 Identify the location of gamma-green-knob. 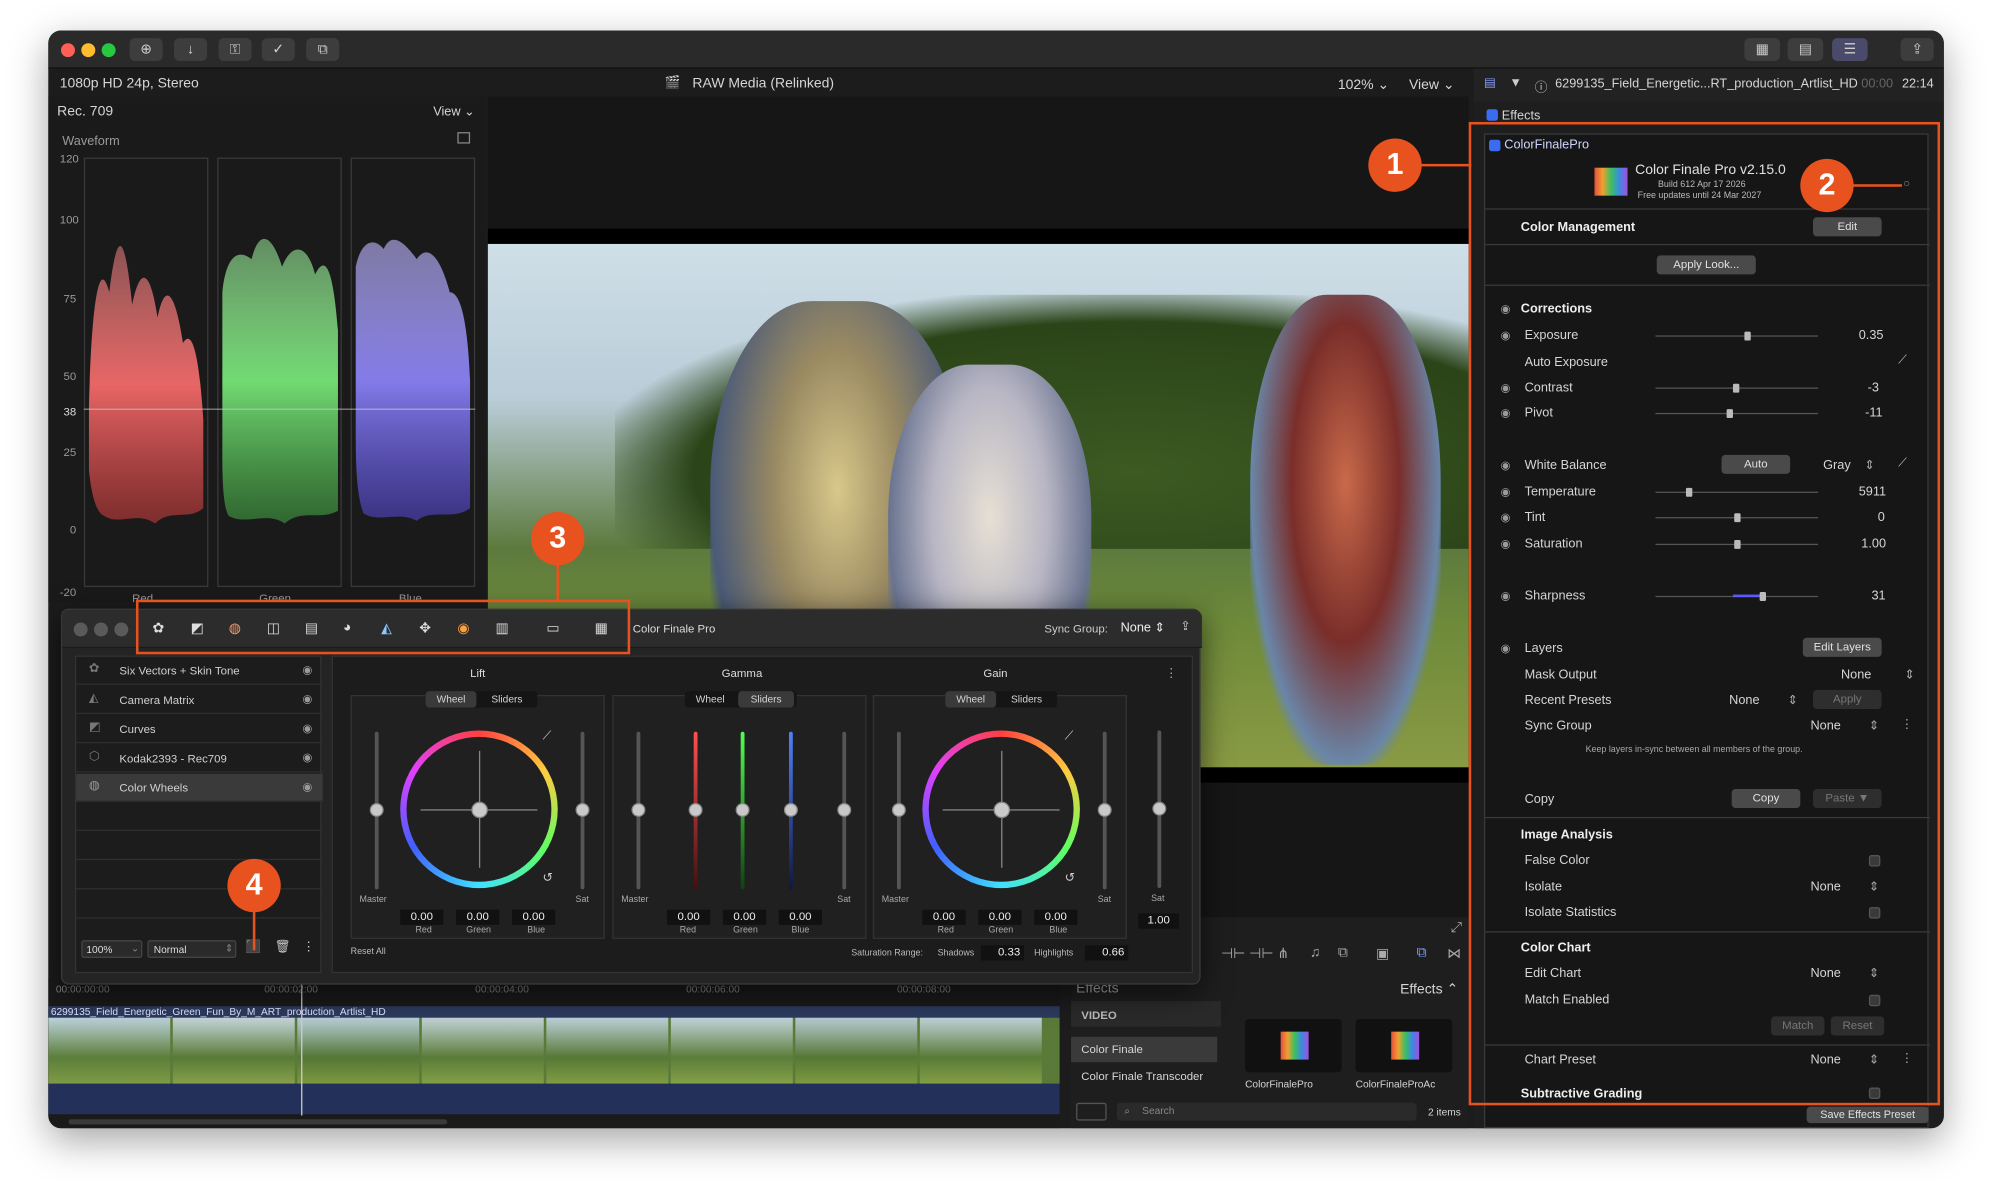
(742, 809).